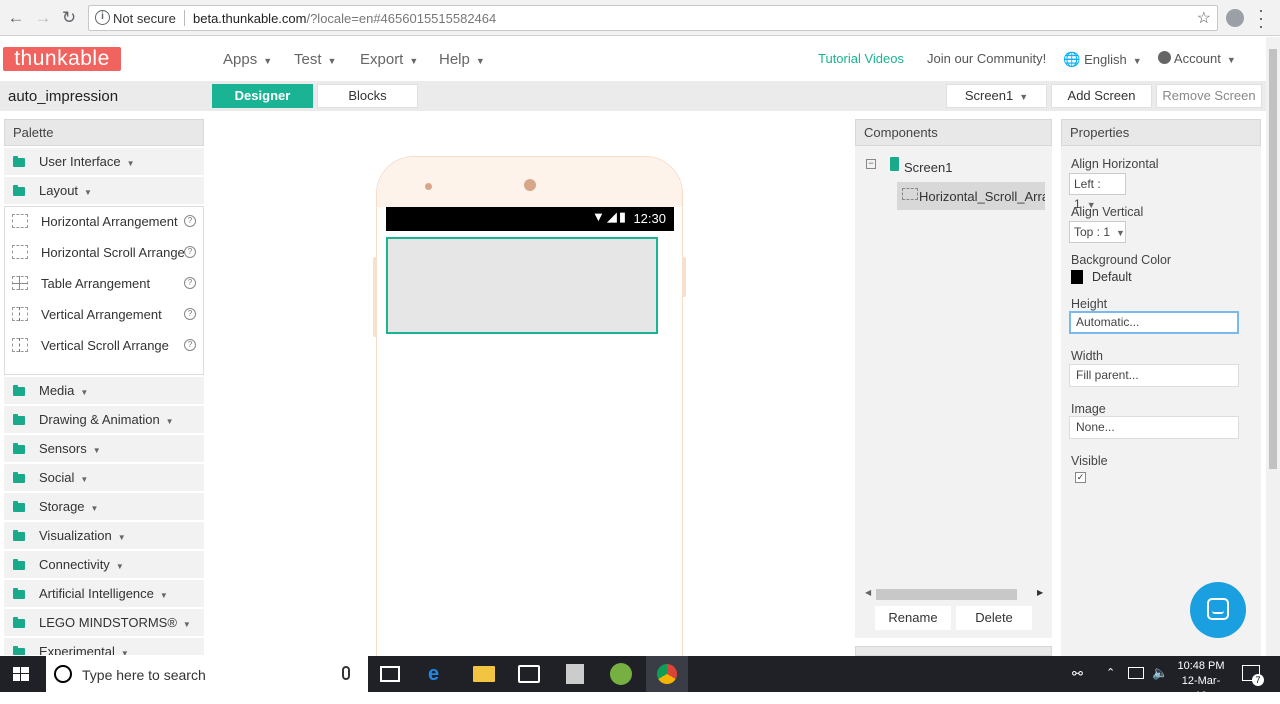 The image size is (1280, 704). Describe the element at coordinates (946, 594) in the screenshot. I see `horizontal-scrollbar` at that location.